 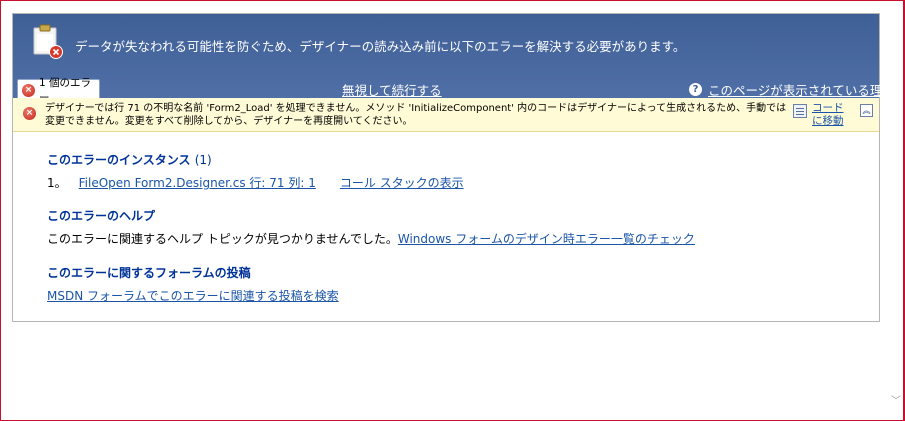 I want to click on call-stack-link: コール スタックの表示, so click(x=402, y=182).